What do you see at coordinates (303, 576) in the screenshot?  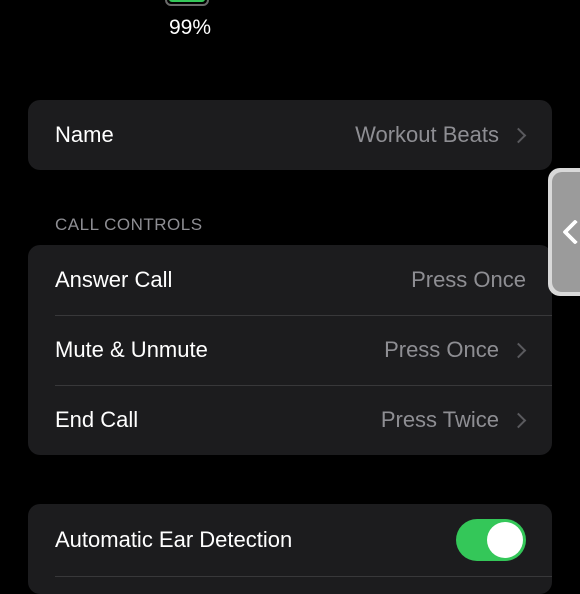 I see `divider` at bounding box center [303, 576].